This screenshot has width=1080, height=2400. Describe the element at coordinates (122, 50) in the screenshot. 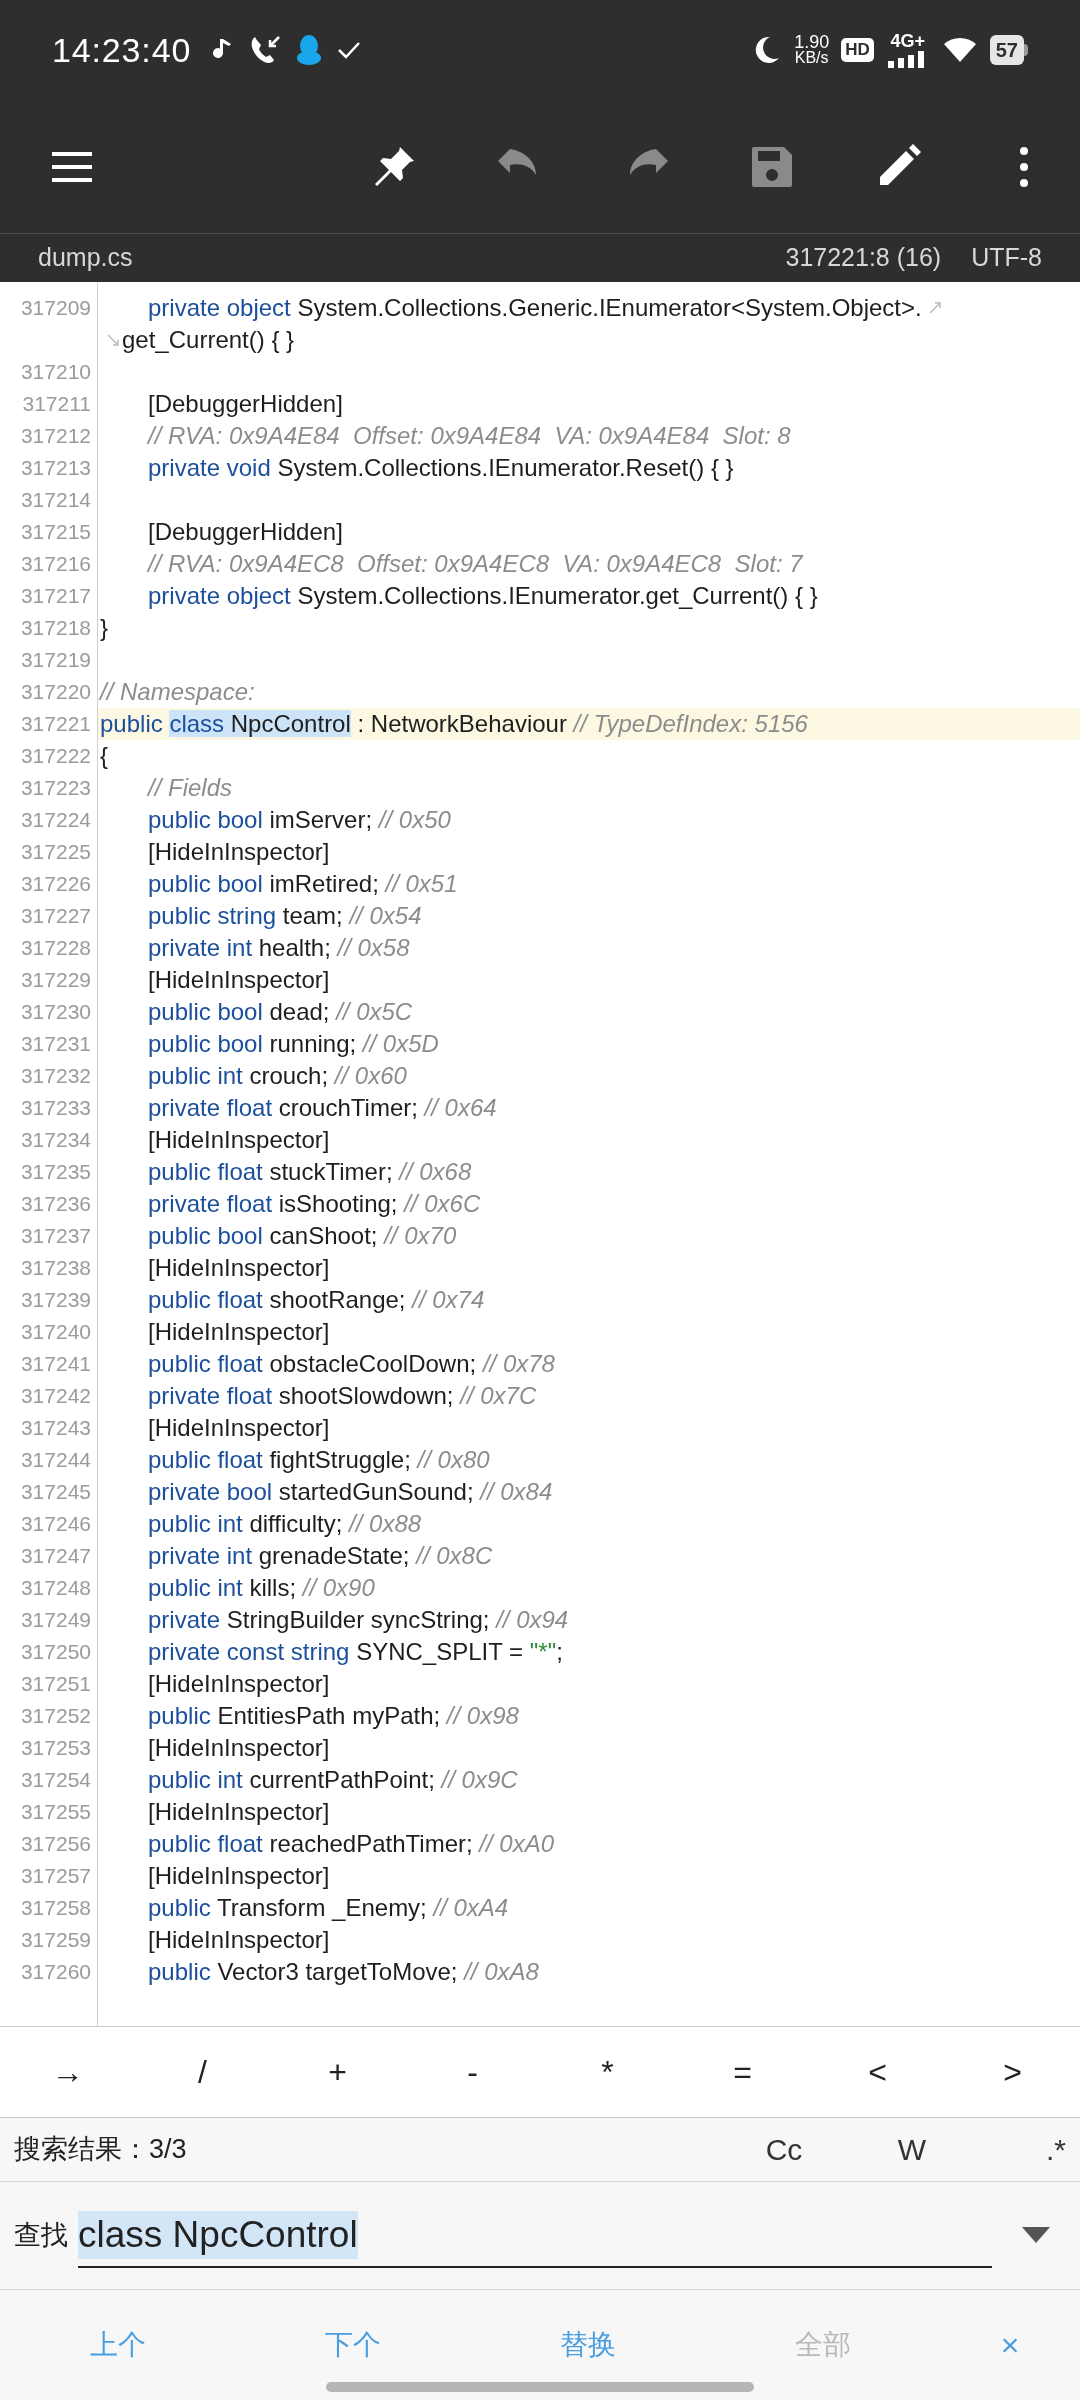

I see `clock-time: 14:23:40` at that location.